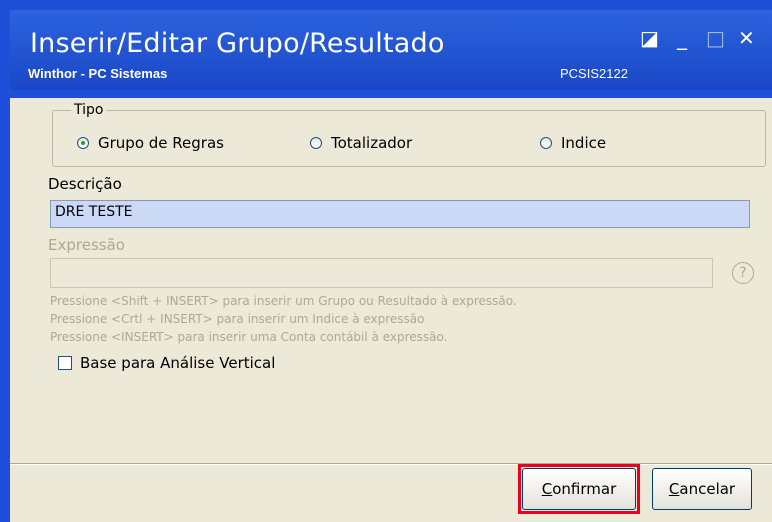 The width and height of the screenshot is (772, 522). Describe the element at coordinates (707, 489) in the screenshot. I see `cancel-label: ancelar` at that location.